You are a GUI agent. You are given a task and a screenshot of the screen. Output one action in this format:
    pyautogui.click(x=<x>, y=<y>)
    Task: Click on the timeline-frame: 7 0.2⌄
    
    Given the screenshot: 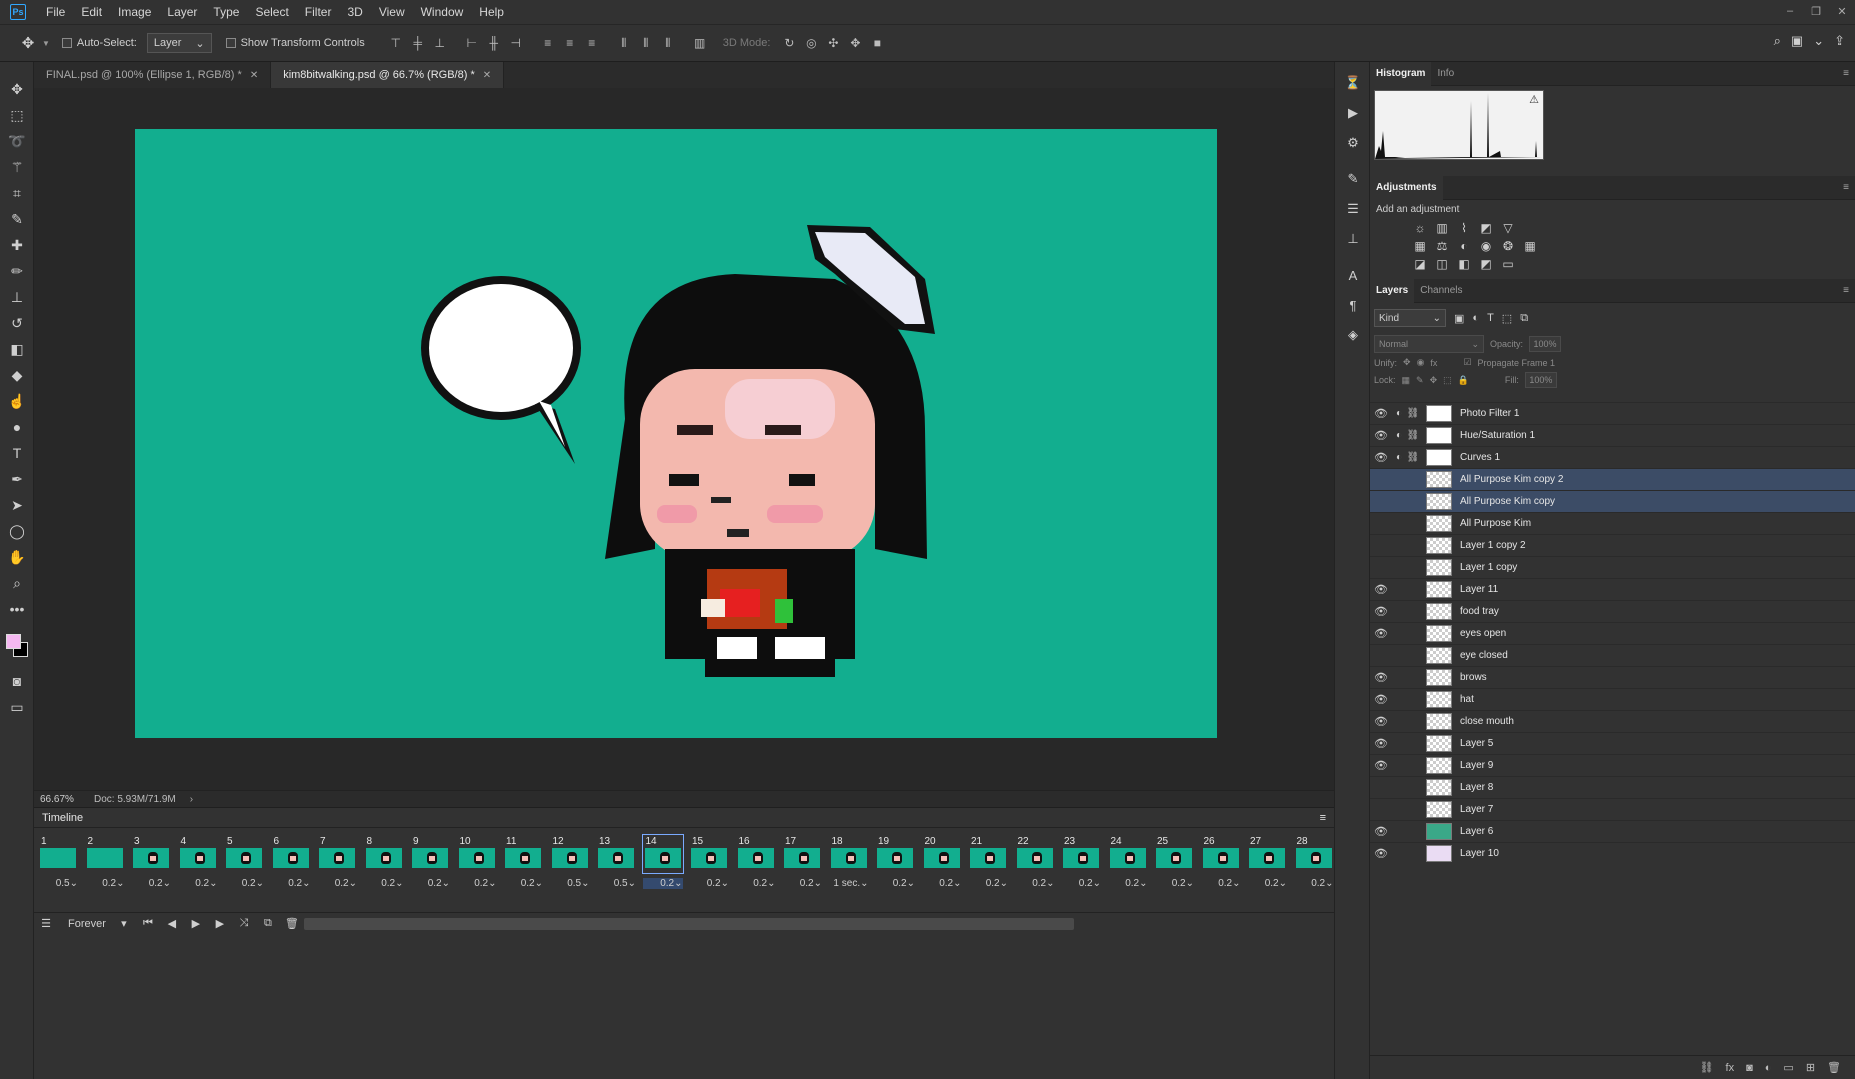 What is the action you would take?
    pyautogui.click(x=340, y=863)
    